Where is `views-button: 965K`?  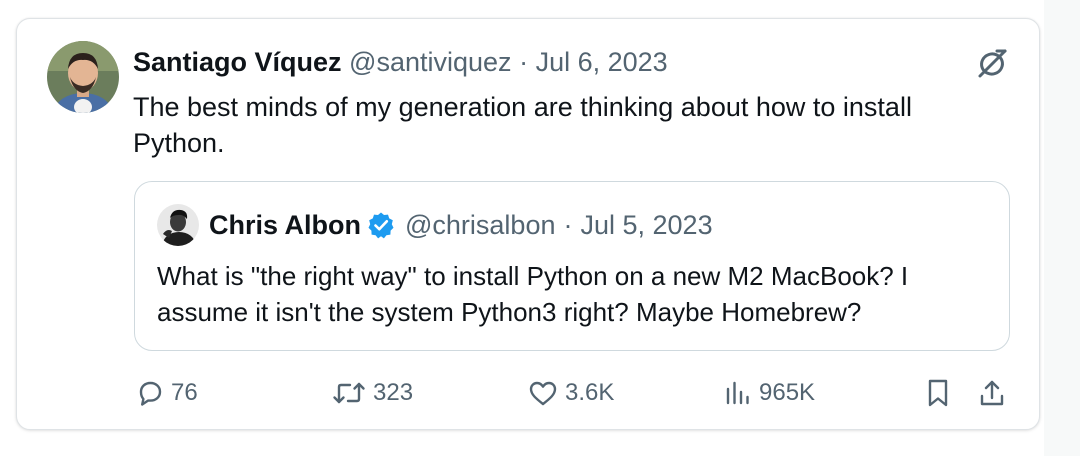
views-button: 965K is located at coordinates (769, 393).